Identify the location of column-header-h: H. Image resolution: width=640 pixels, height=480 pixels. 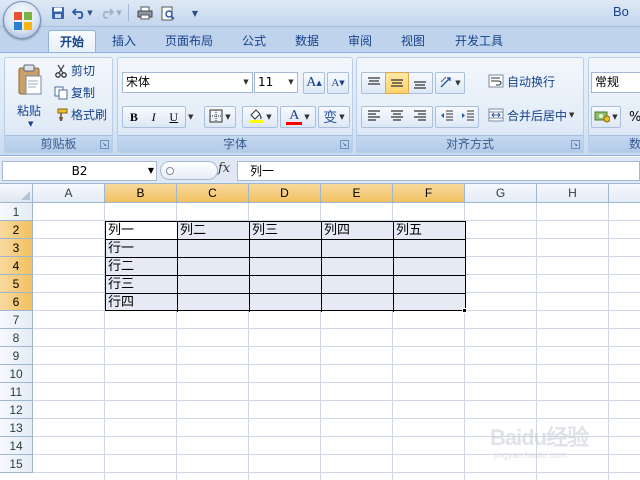
(573, 193).